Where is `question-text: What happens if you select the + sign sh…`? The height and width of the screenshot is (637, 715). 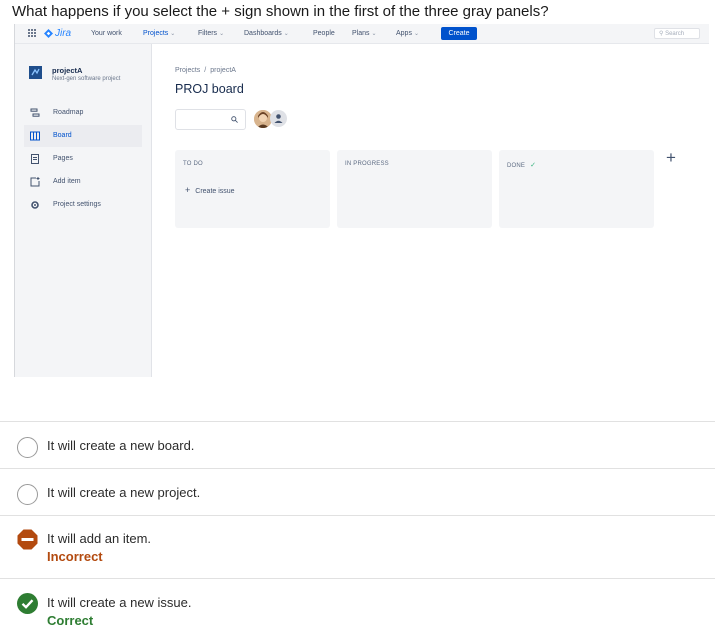
question-text: What happens if you select the + sign sh… is located at coordinates (280, 11).